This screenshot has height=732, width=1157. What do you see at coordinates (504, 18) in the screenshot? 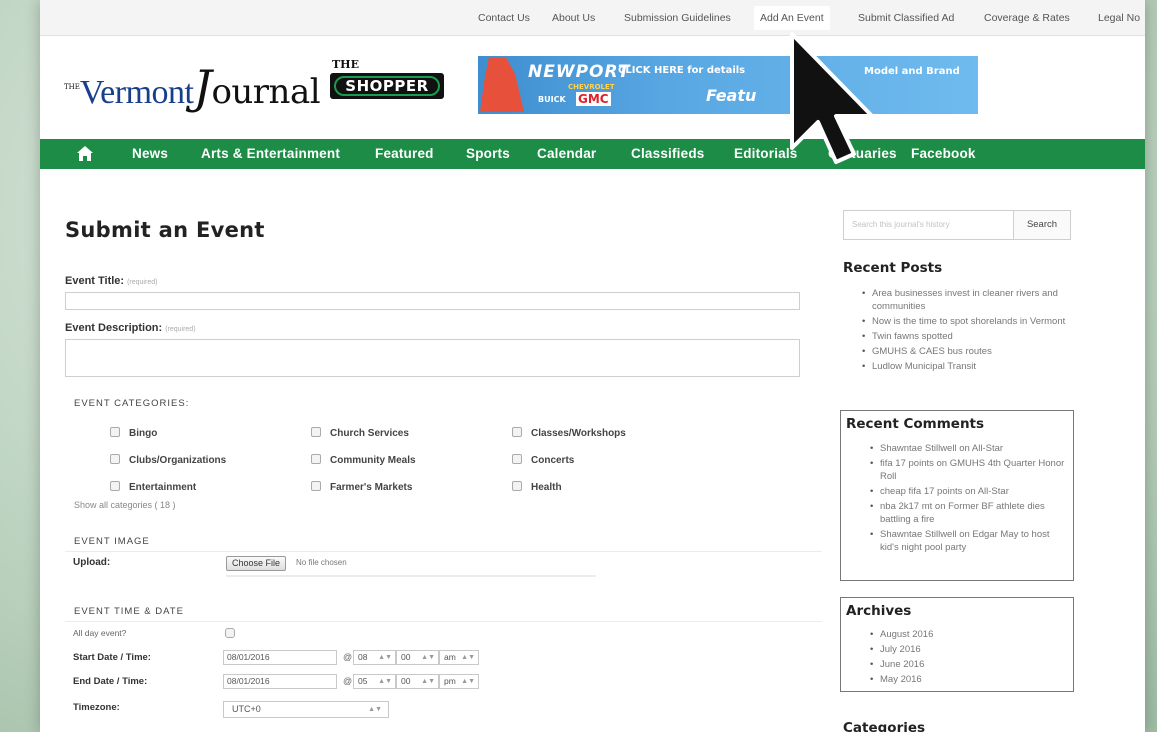
I see `top-link-contact-us: Contact Us` at bounding box center [504, 18].